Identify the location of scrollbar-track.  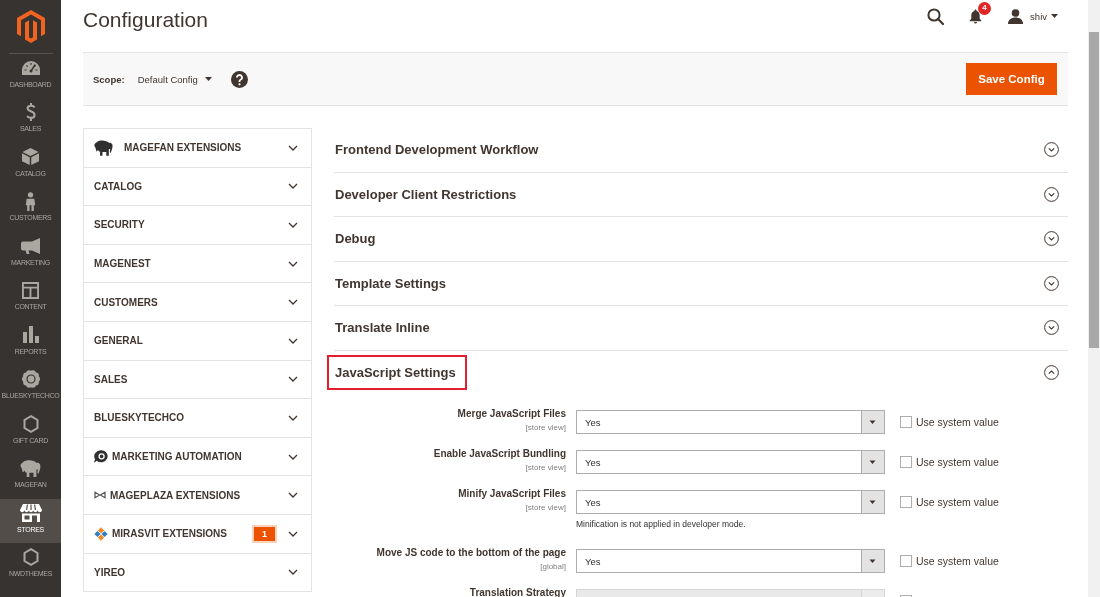
(1094, 298).